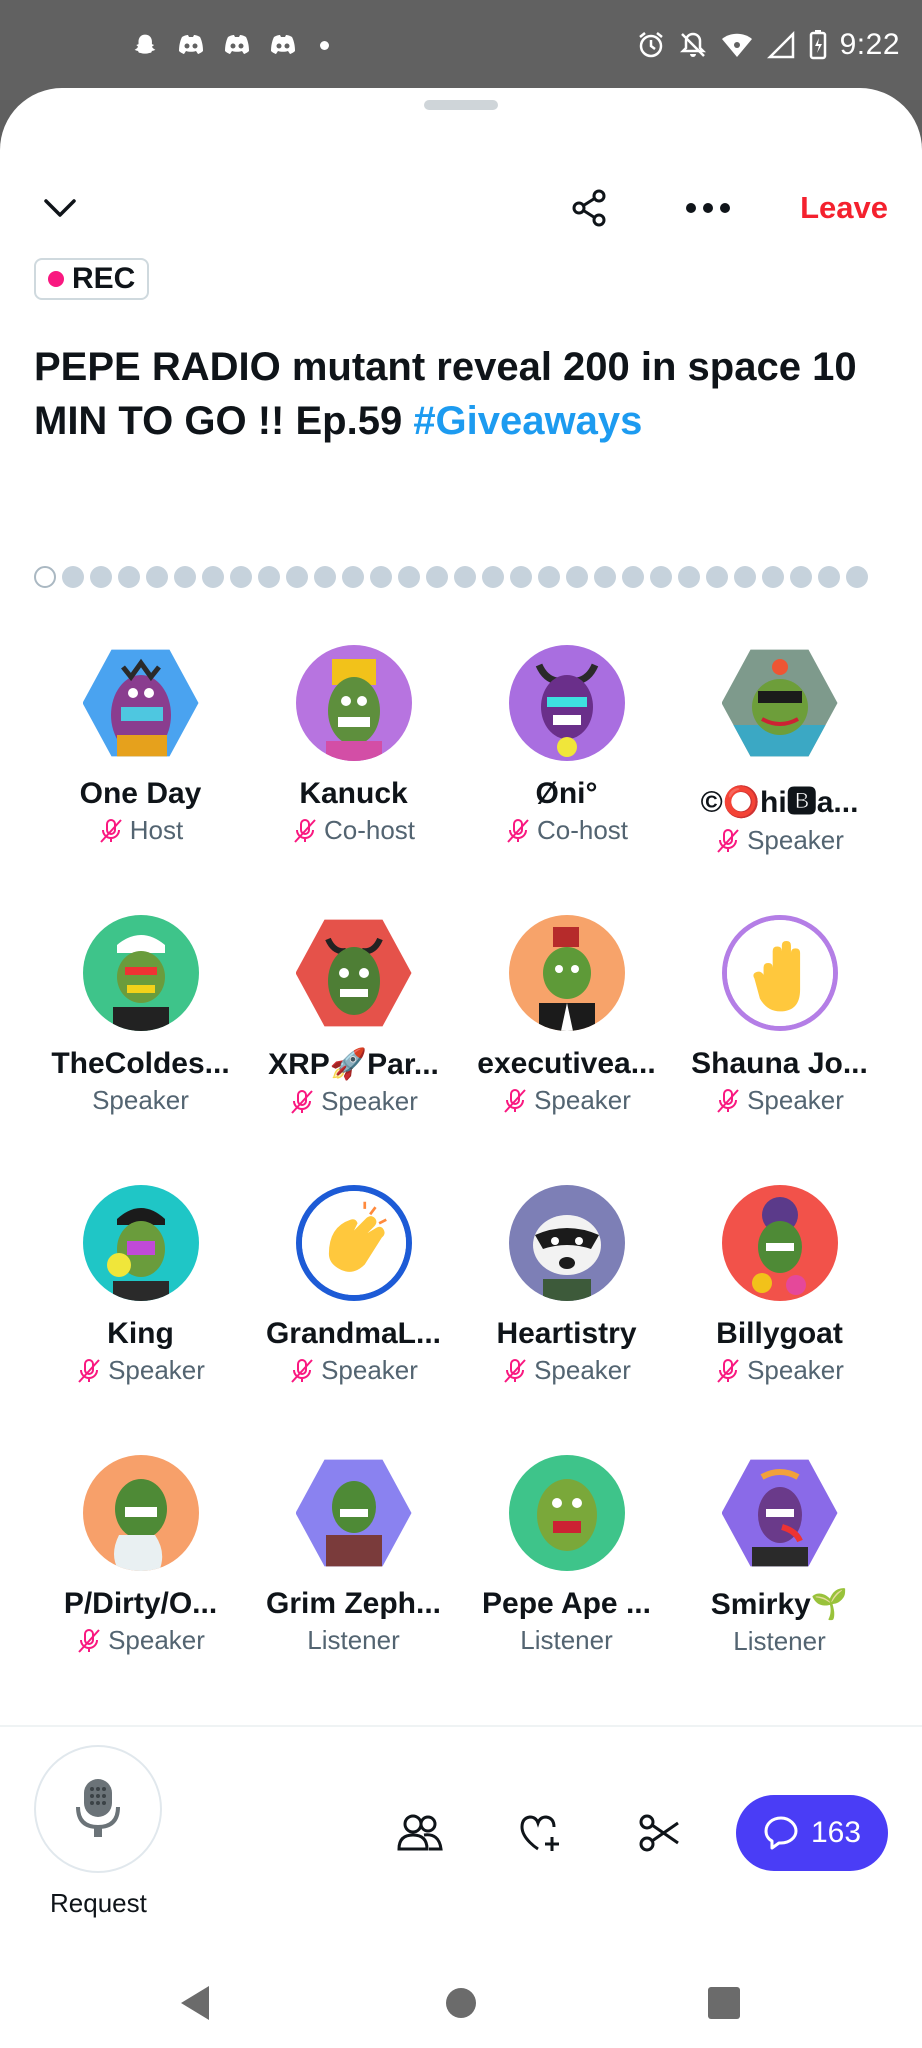 This screenshot has width=922, height=2048. What do you see at coordinates (708, 208) in the screenshot?
I see `more-icon` at bounding box center [708, 208].